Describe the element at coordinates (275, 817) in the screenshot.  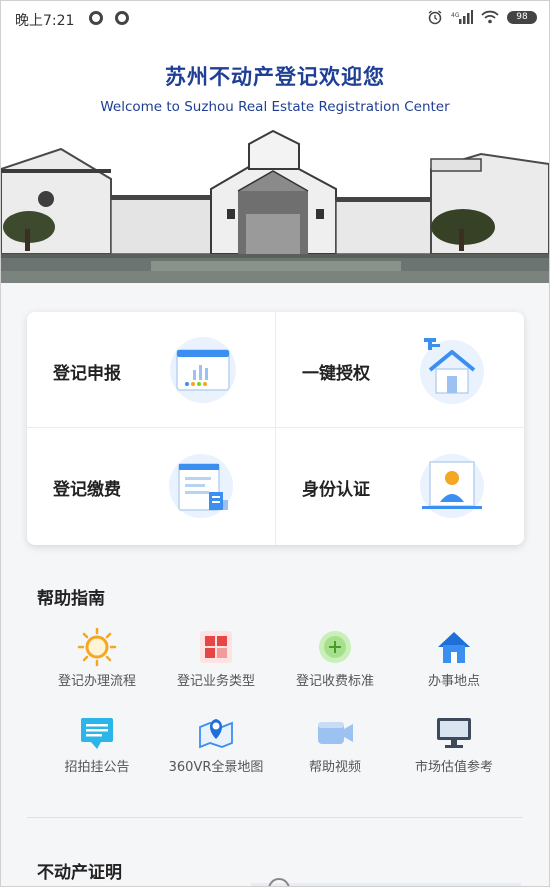
I see `section-divider` at that location.